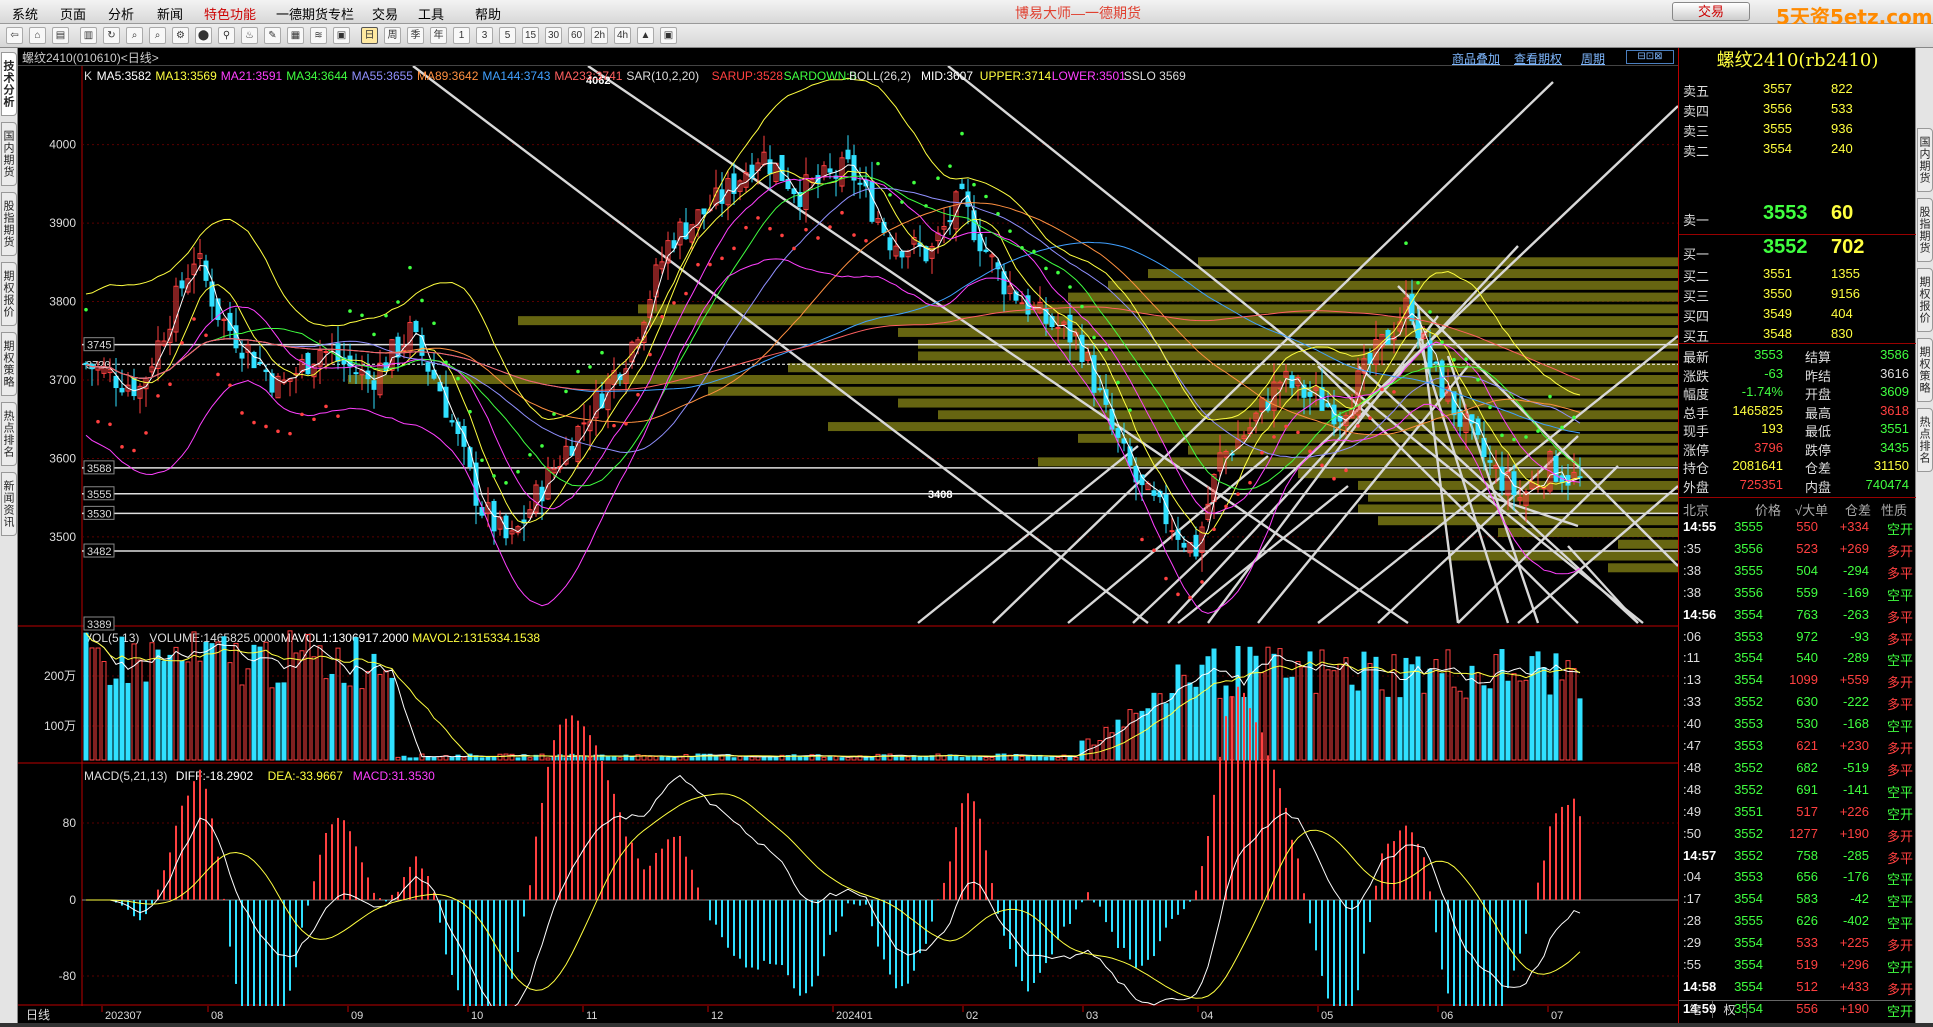 The height and width of the screenshot is (1027, 1933). Describe the element at coordinates (226, 35) in the screenshot. I see `filter-icon: ⚲` at that location.